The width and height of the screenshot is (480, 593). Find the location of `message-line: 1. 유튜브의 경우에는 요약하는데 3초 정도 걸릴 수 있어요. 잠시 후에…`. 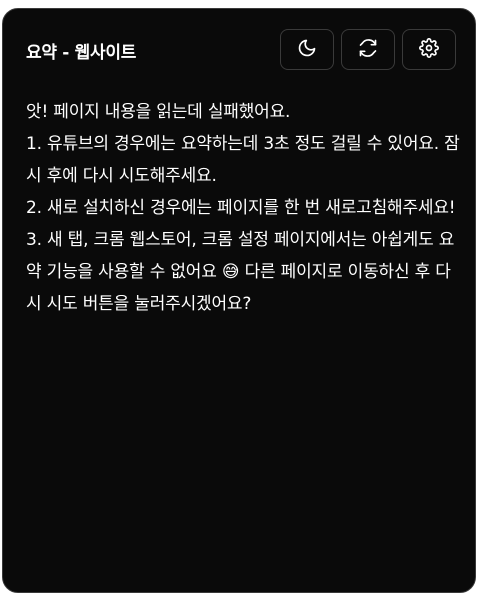

message-line: 1. 유튜브의 경우에는 요약하는데 3초 정도 걸릴 수 있어요. 잠시 후에… is located at coordinates (243, 160).